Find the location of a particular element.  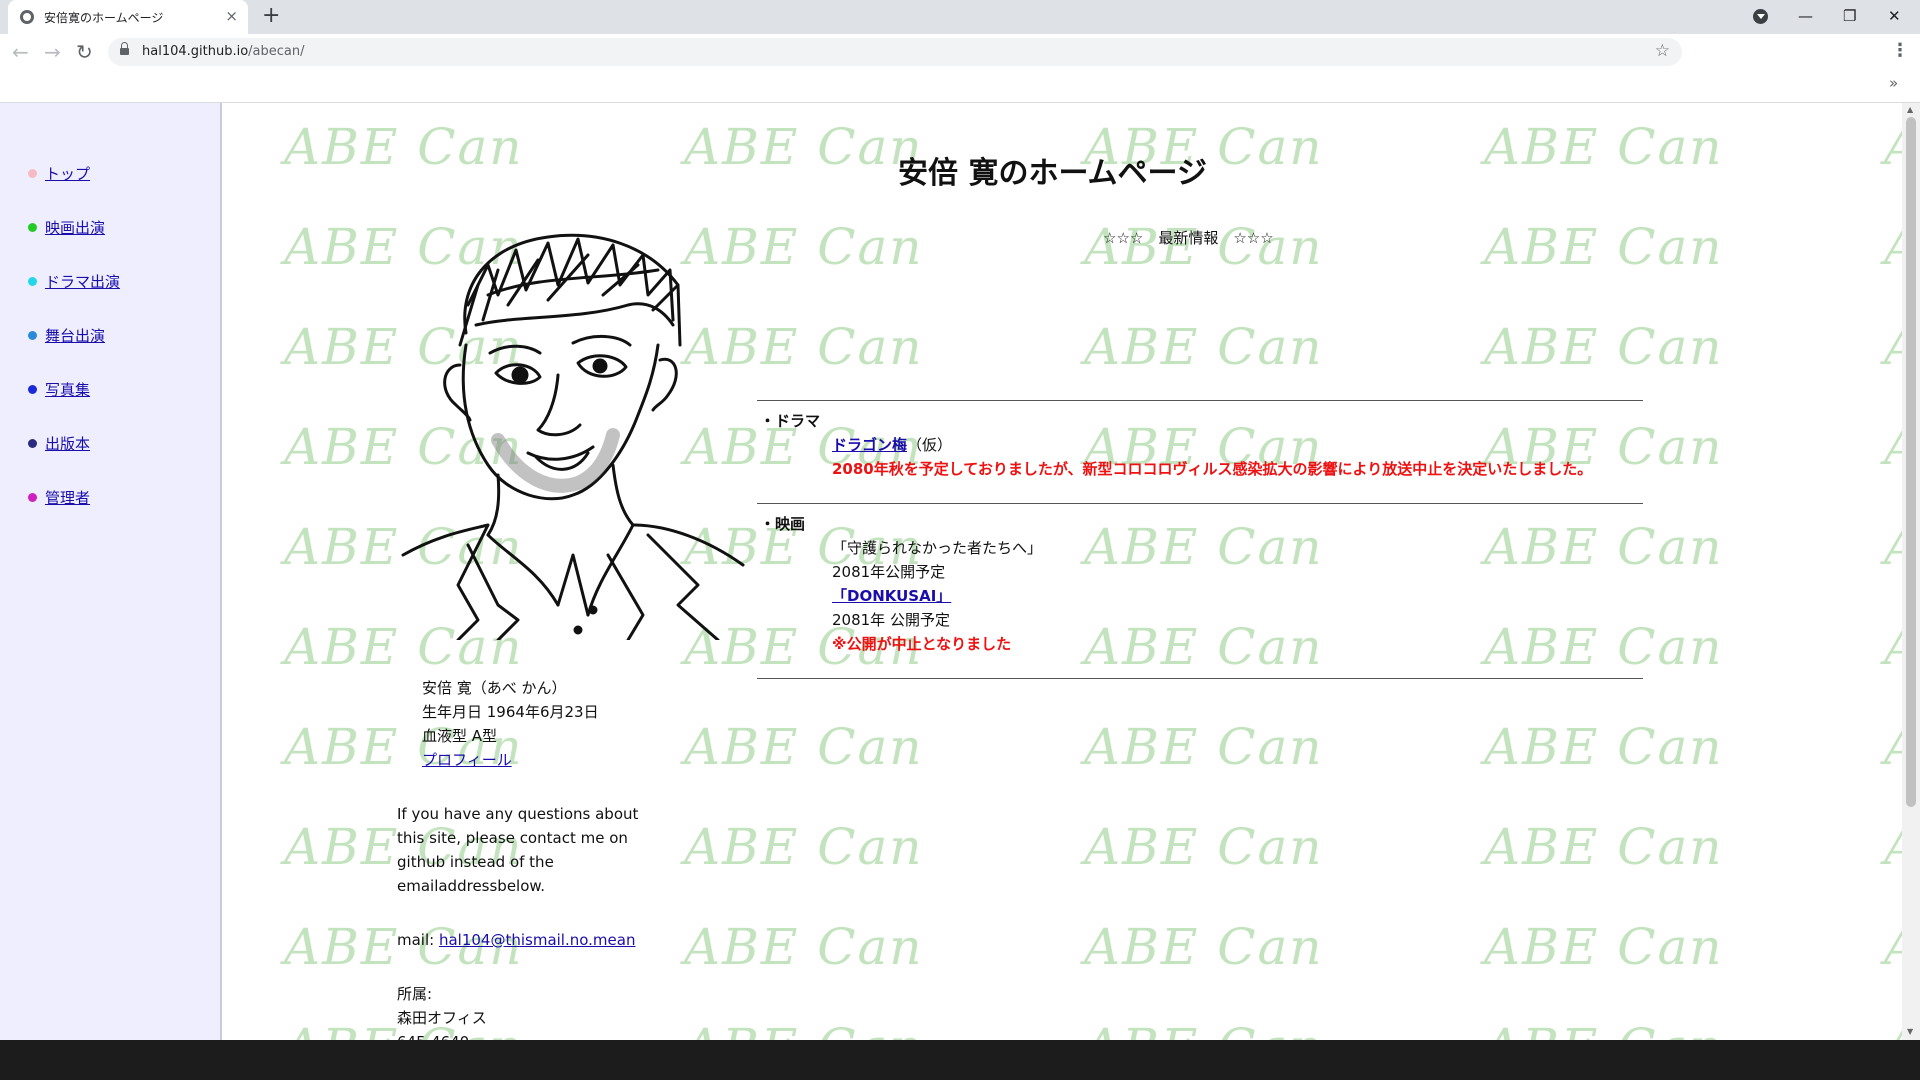

portrait-sketch is located at coordinates (573, 436).